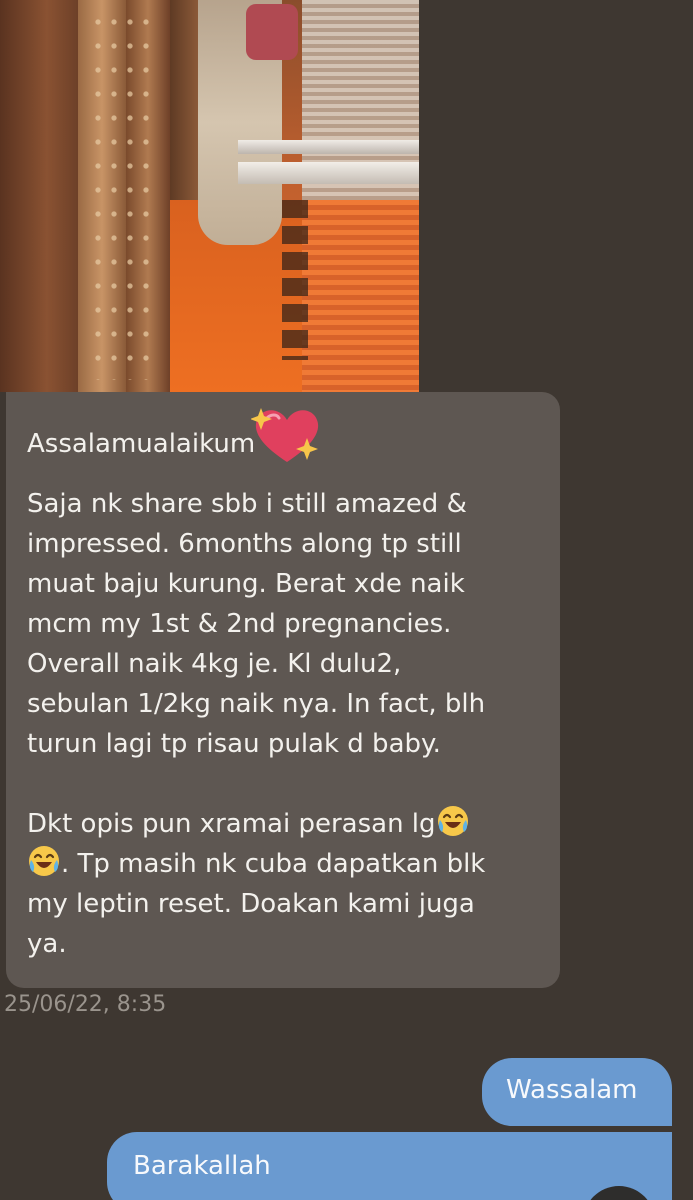 The height and width of the screenshot is (1200, 693). What do you see at coordinates (120, 195) in the screenshot?
I see `photo-panel-dots` at bounding box center [120, 195].